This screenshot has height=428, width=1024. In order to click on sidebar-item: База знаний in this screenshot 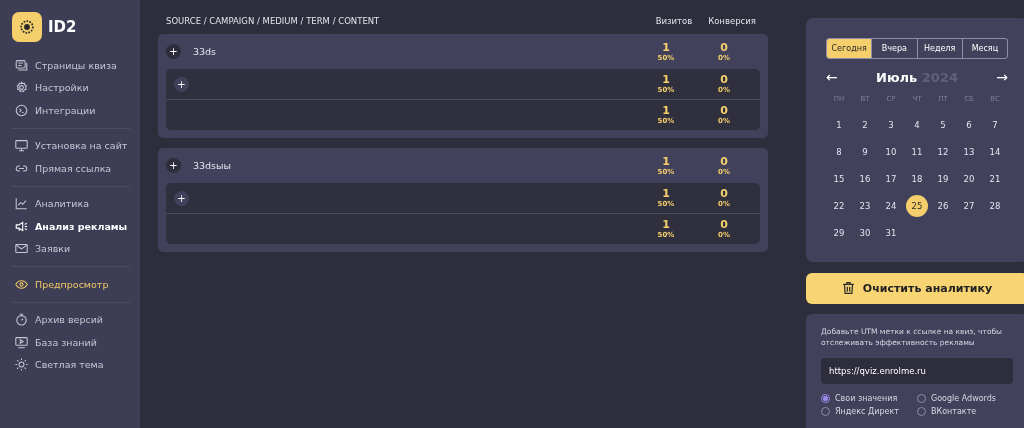, I will do `click(56, 342)`.